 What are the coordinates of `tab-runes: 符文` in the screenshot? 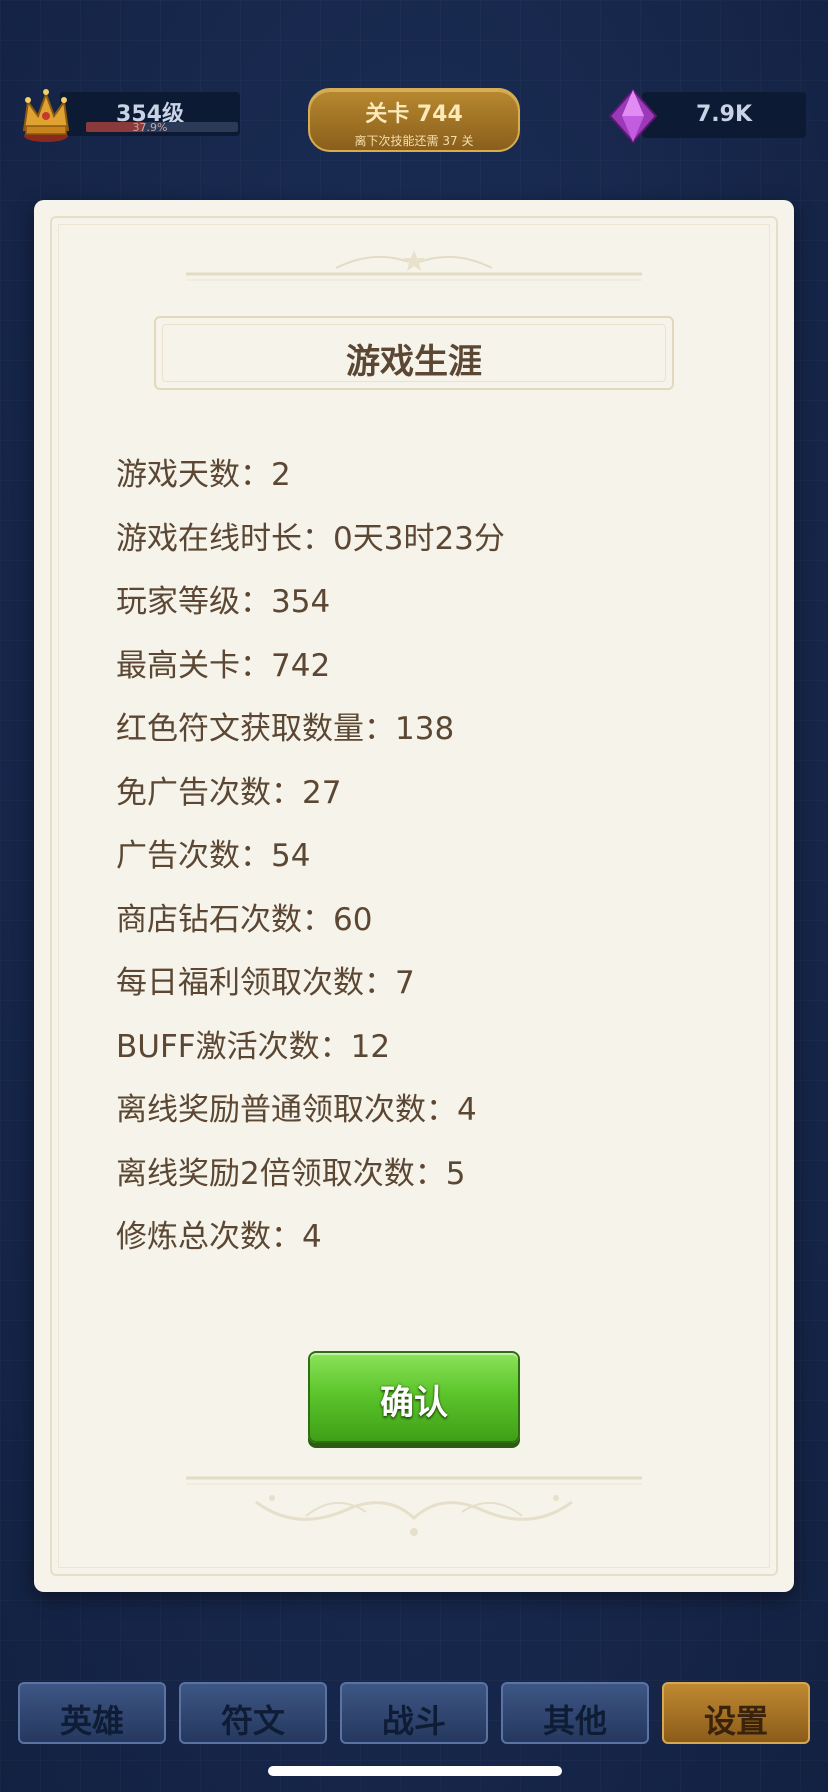 It's located at (253, 1713).